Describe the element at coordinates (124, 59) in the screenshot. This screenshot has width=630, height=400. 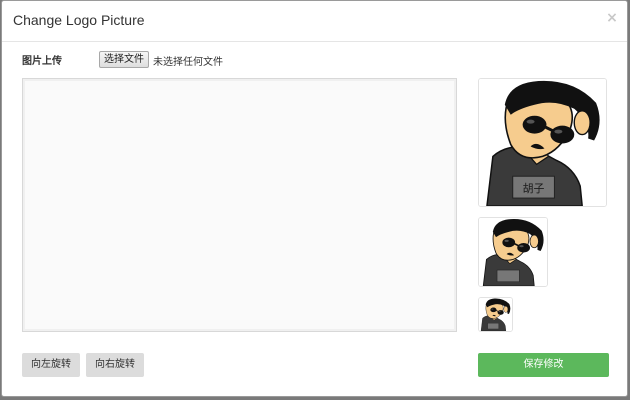
I see `choose-file-button: 选择文件` at that location.